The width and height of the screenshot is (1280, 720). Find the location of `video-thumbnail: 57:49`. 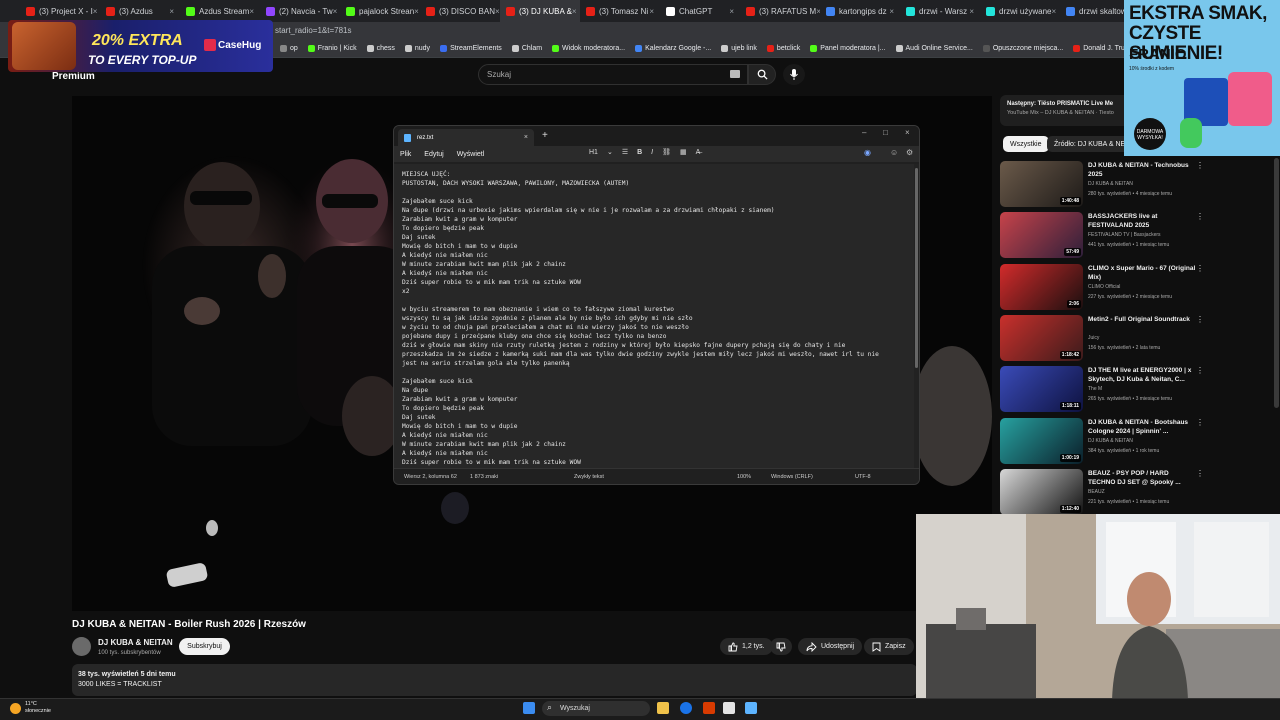

video-thumbnail: 57:49 is located at coordinates (1041, 235).